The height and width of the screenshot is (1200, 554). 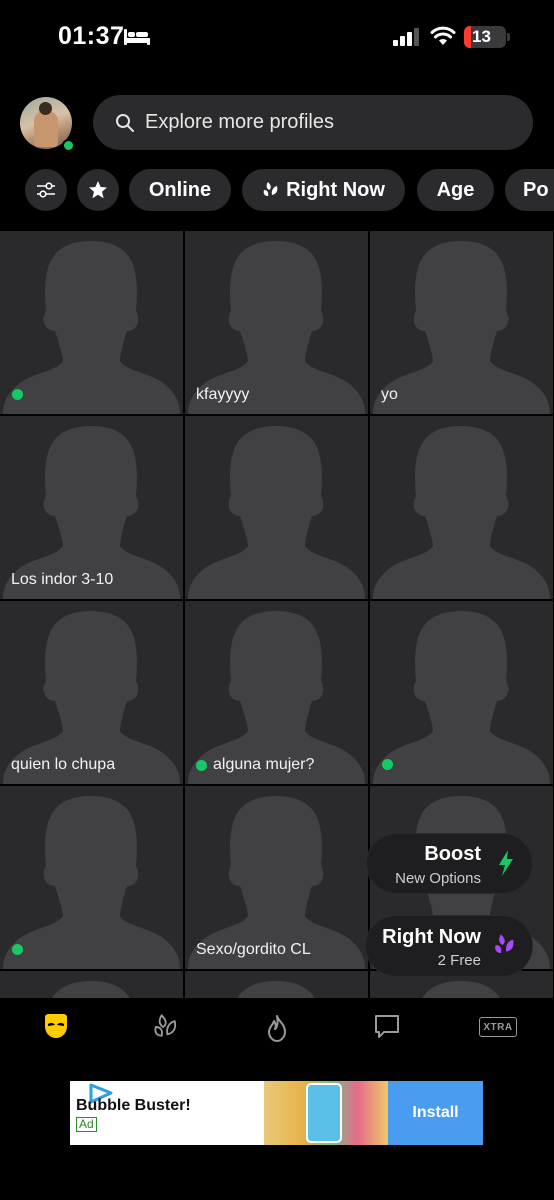 I want to click on profile-name: Los indor 3-10, so click(x=62, y=580).